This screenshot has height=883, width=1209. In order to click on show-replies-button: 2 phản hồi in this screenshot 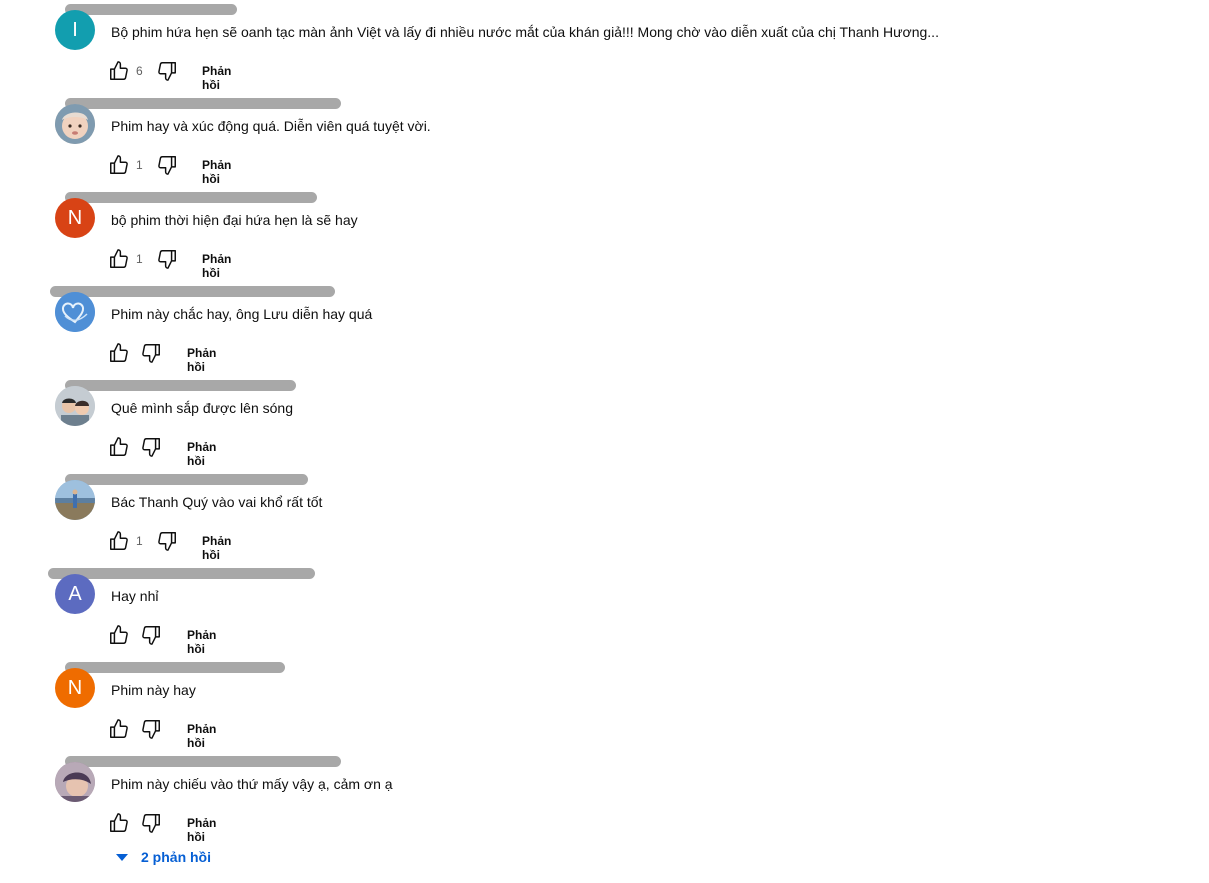, I will do `click(163, 857)`.